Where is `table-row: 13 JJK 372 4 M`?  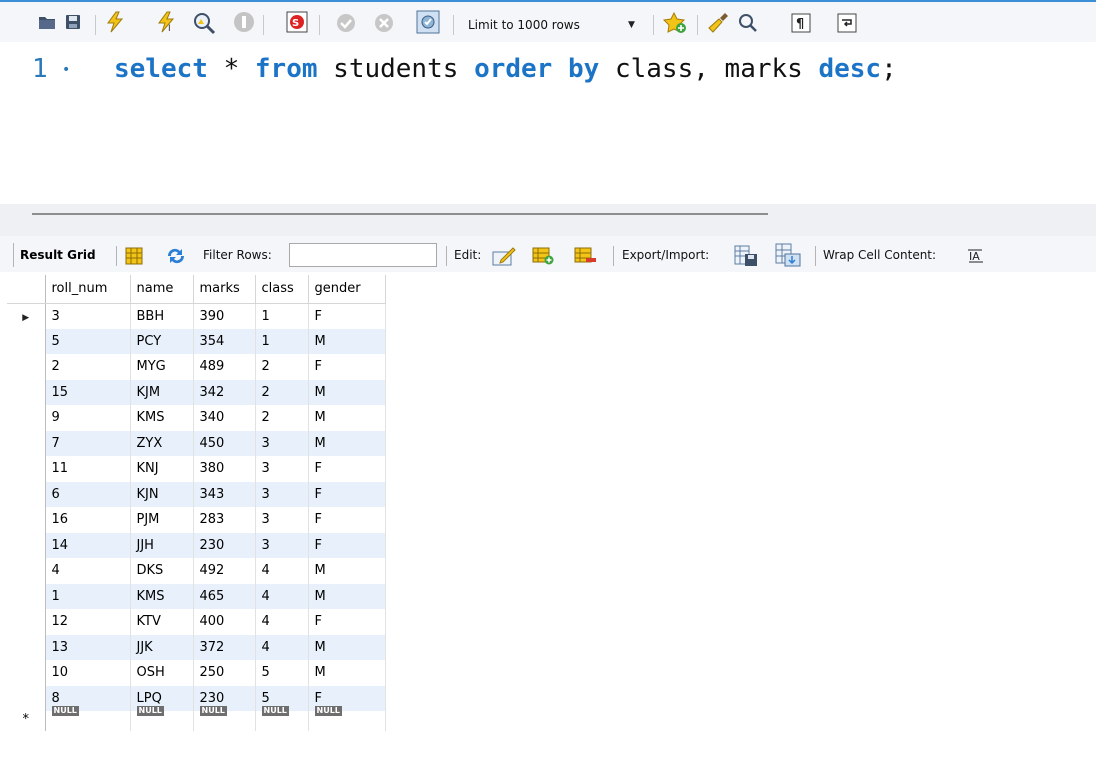 table-row: 13 JJK 372 4 M is located at coordinates (196, 647).